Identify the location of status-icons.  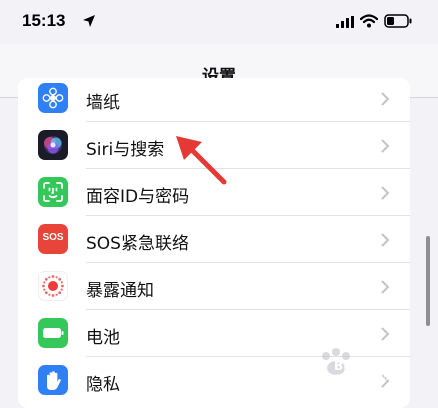
(371, 22).